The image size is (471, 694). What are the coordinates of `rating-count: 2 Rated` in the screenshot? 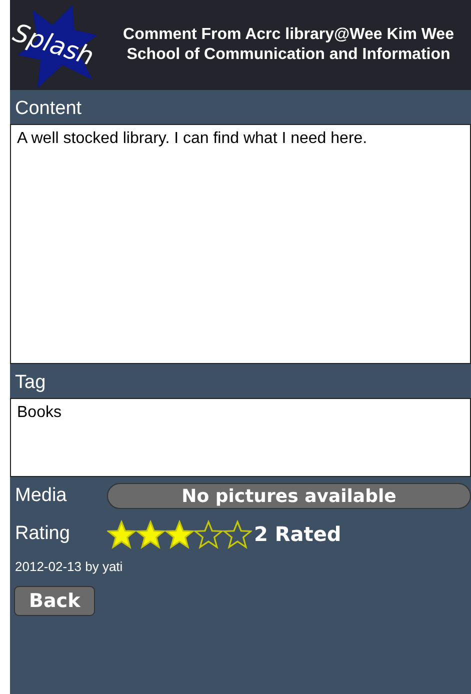 It's located at (298, 534).